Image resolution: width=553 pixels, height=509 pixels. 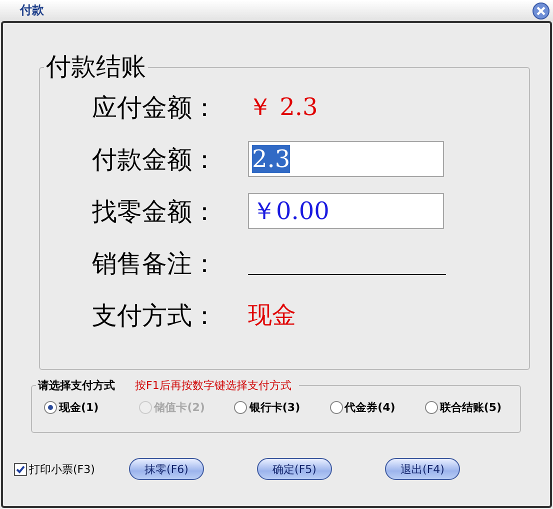 What do you see at coordinates (166, 469) in the screenshot?
I see `action-button: 抹零(F6)` at bounding box center [166, 469].